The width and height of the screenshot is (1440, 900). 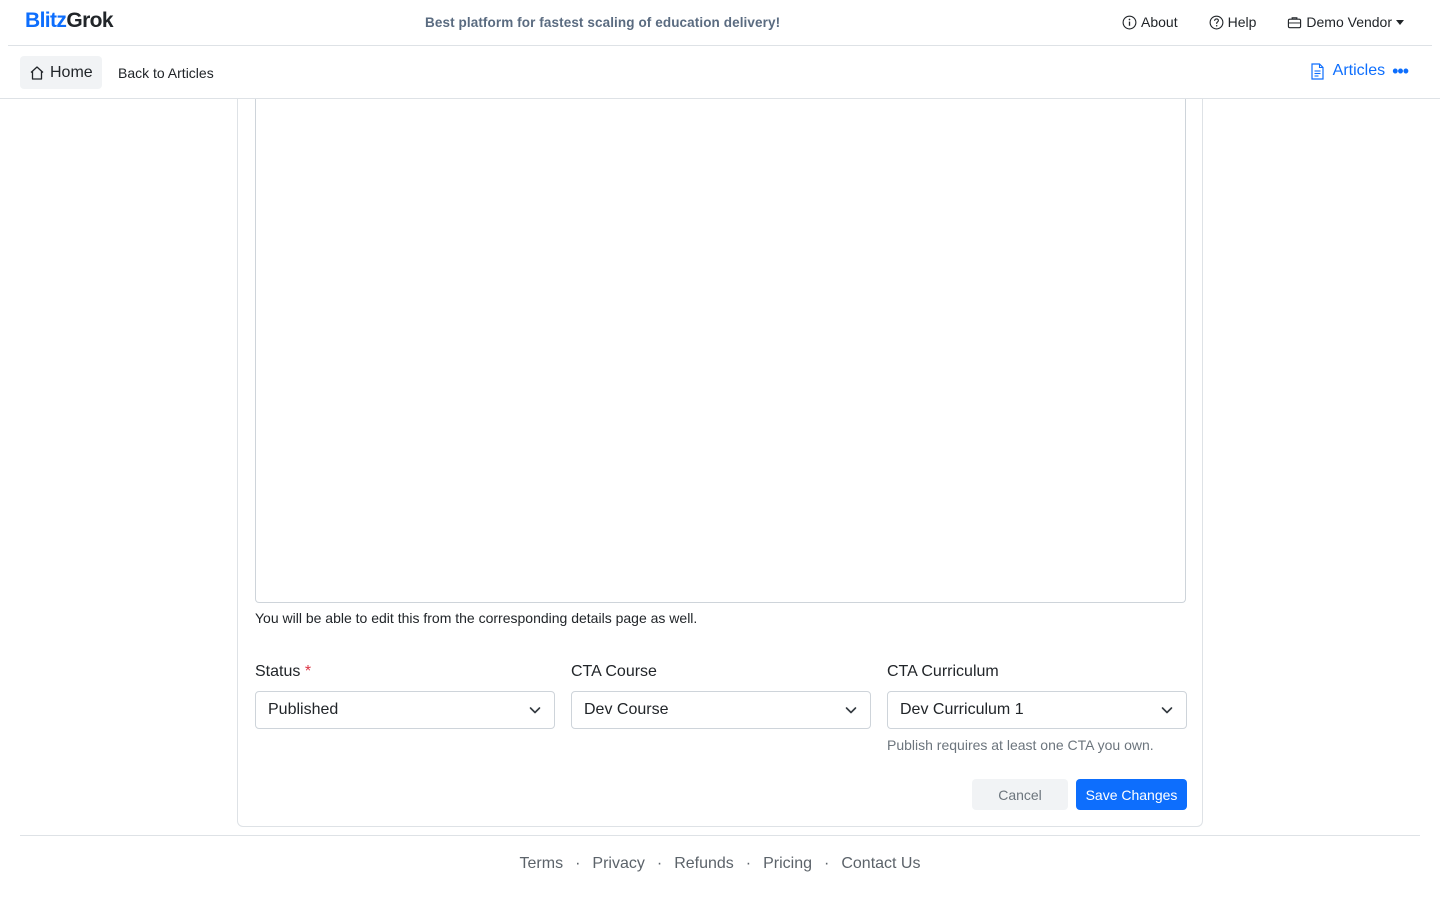 What do you see at coordinates (1159, 22) in the screenshot?
I see `about-label: About` at bounding box center [1159, 22].